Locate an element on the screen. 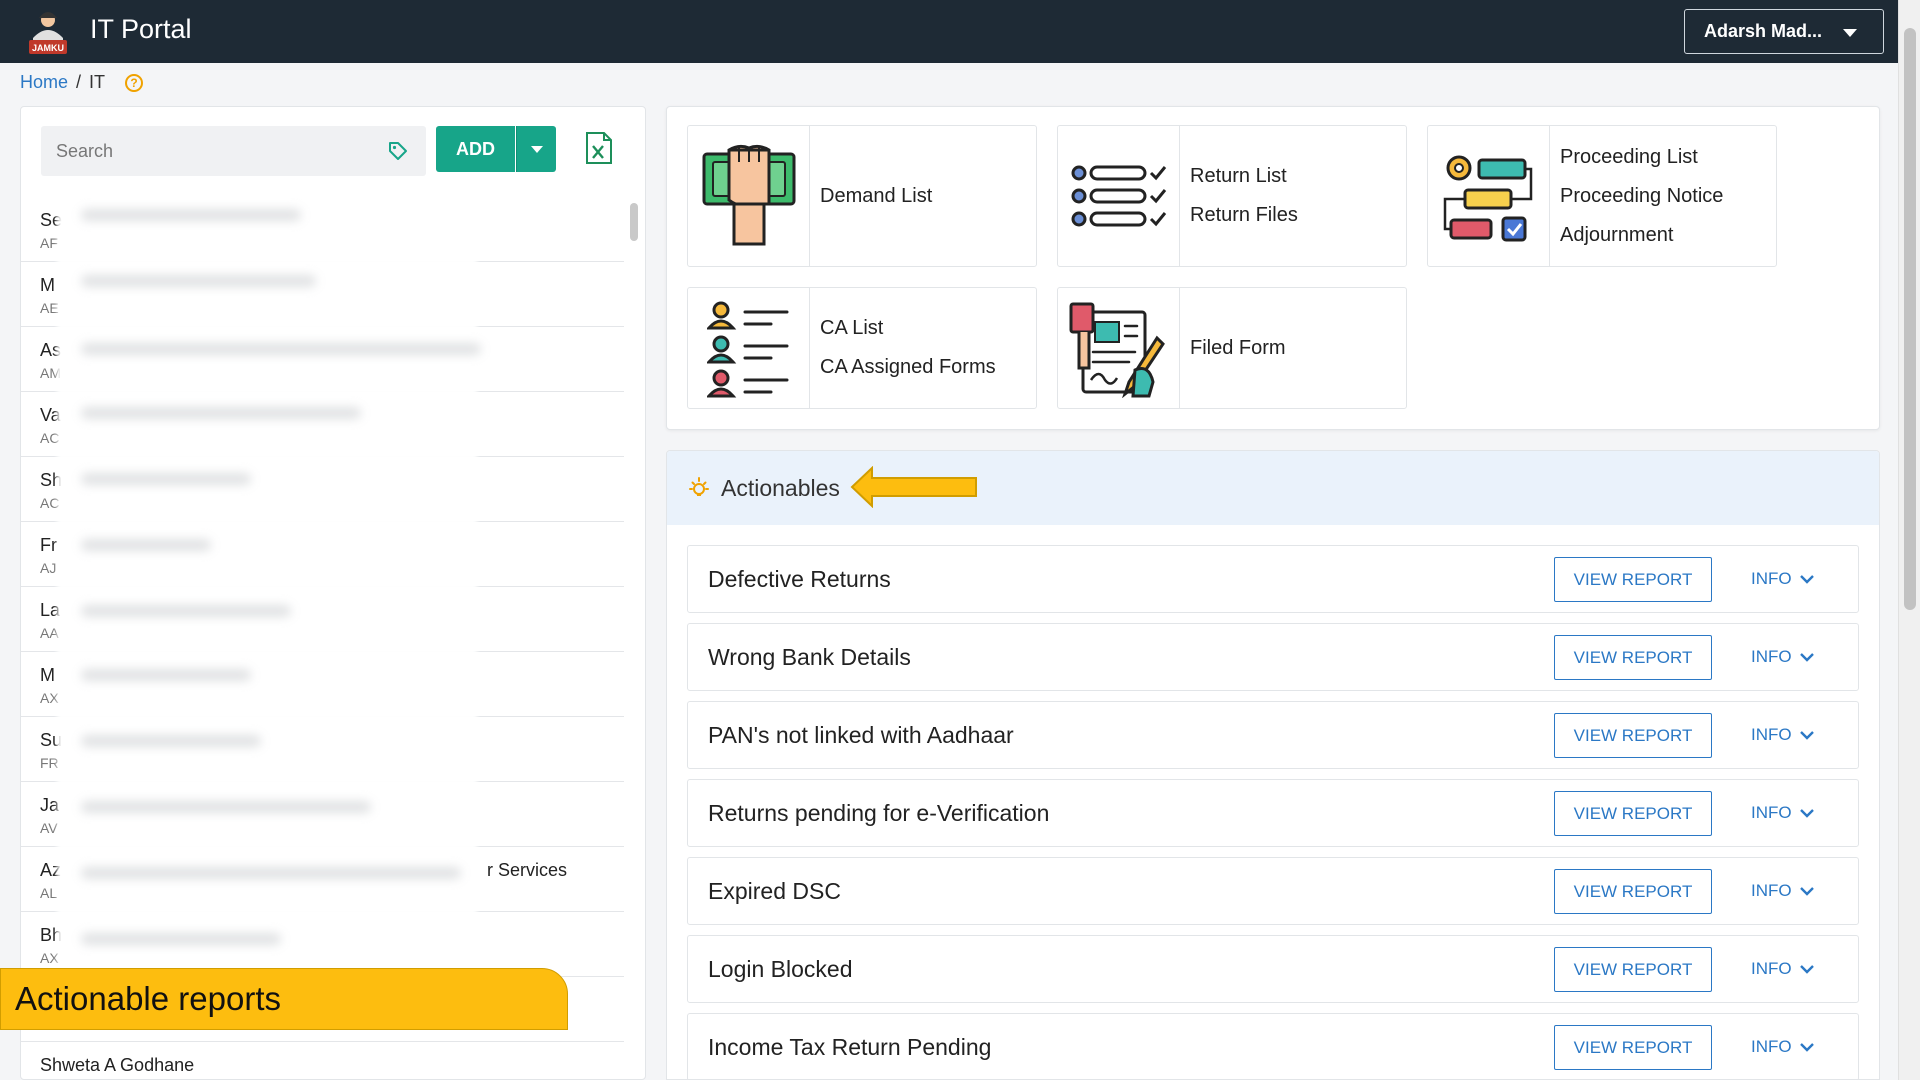 This screenshot has width=1920, height=1080. signed-document-icon is located at coordinates (1117, 350).